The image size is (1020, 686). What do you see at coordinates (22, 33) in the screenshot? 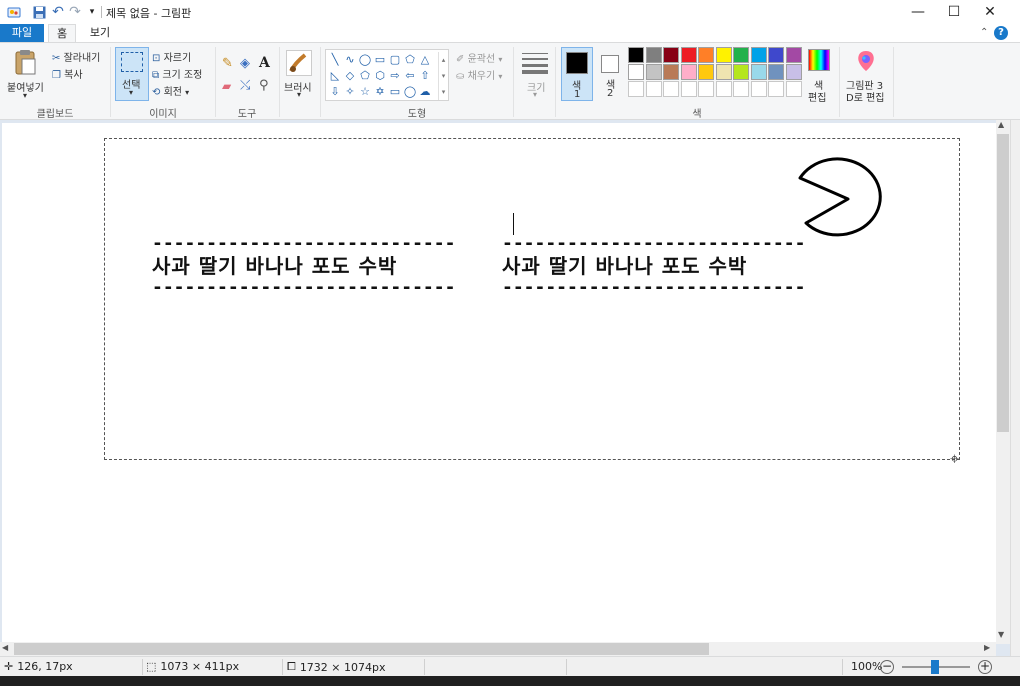
I see `tab-file: 파일` at bounding box center [22, 33].